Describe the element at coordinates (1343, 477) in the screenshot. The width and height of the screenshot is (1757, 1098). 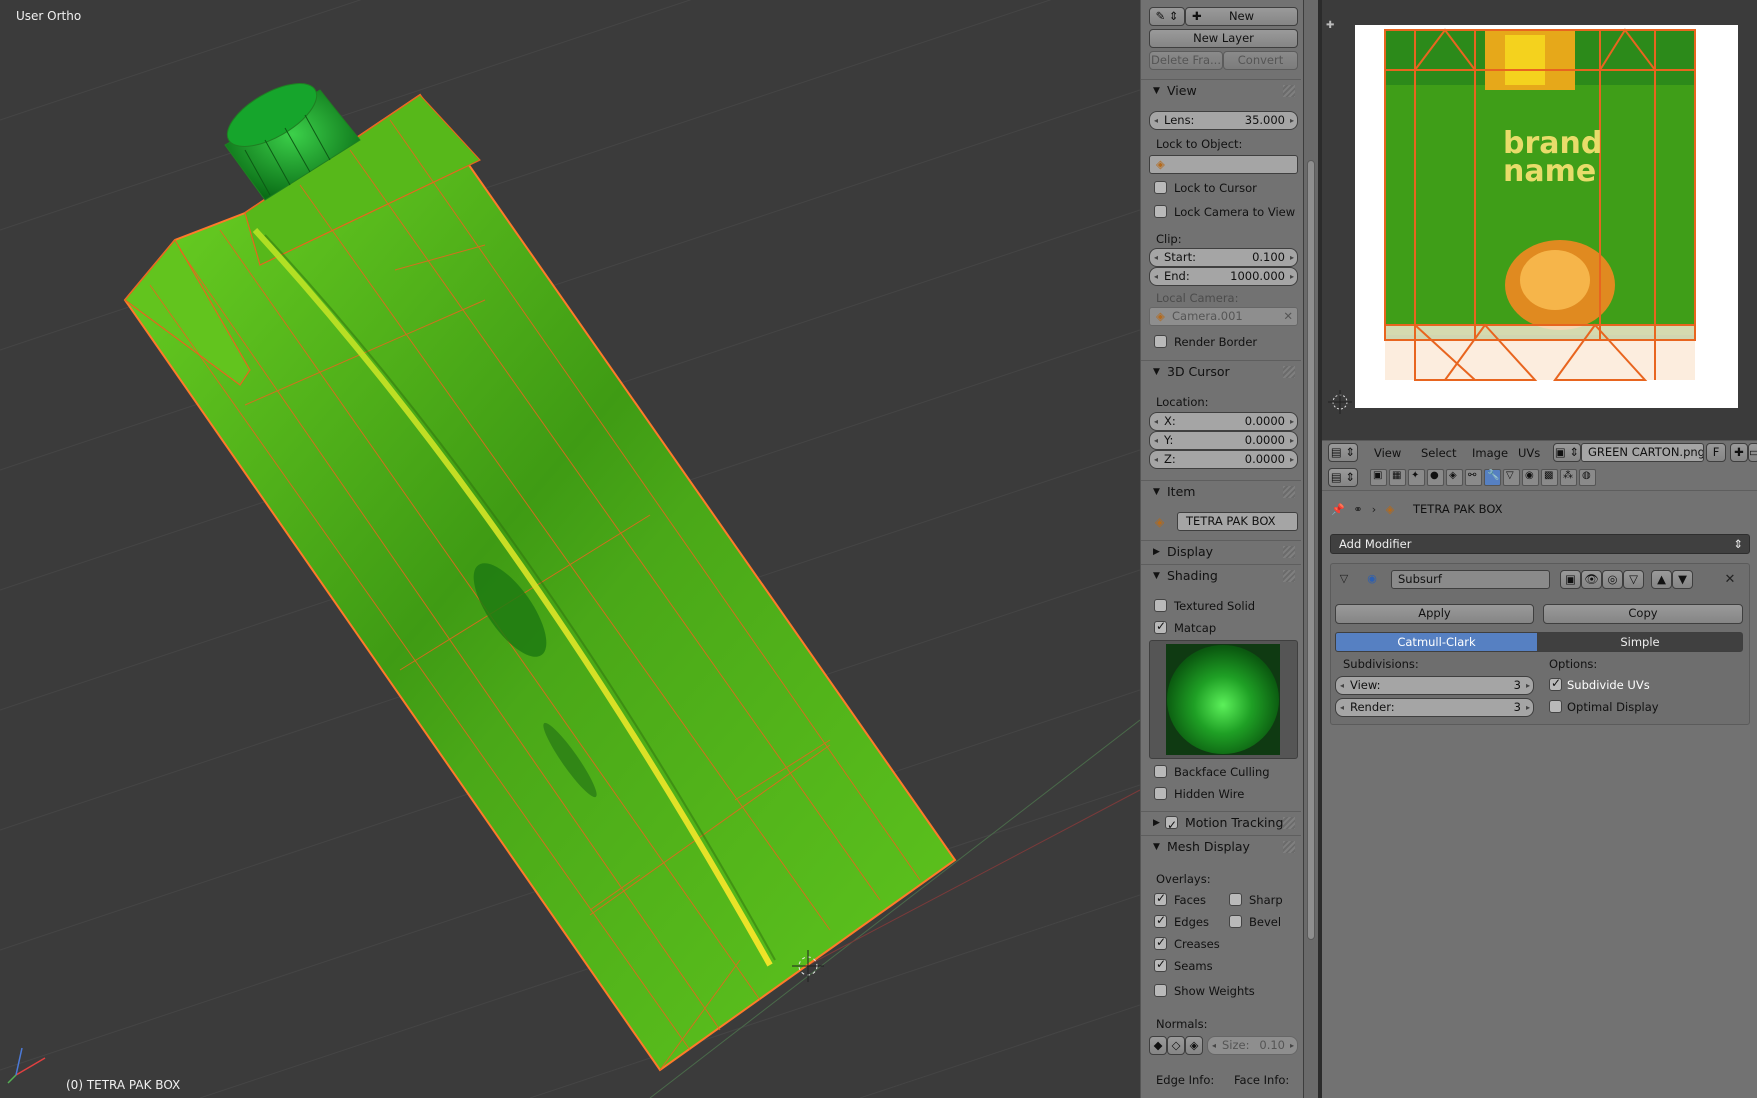
I see `props-editor-type-icon: ▤ ⇕` at that location.